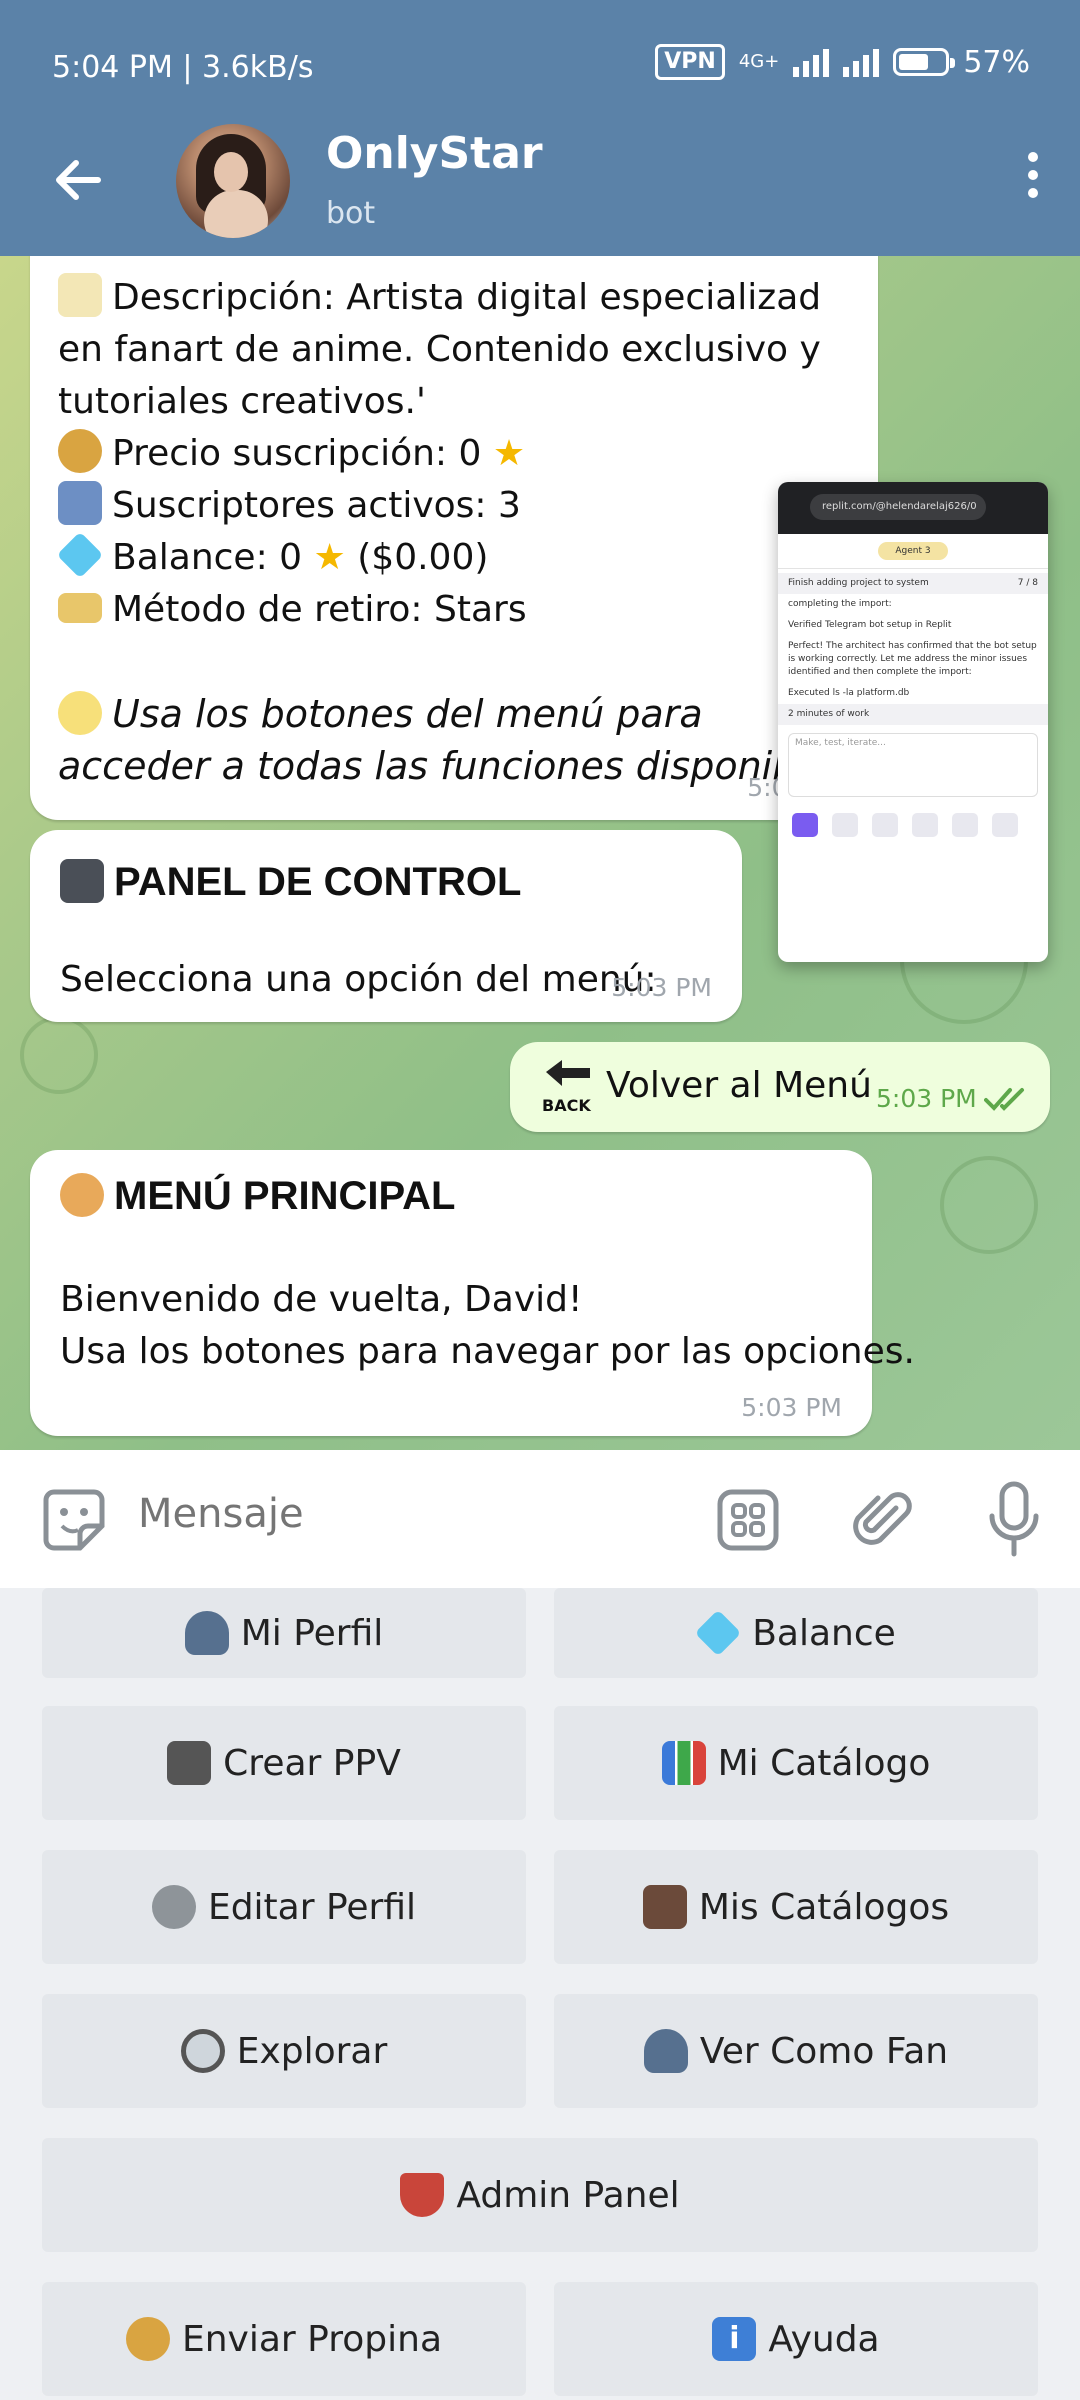  I want to click on money-bag-icon, so click(147, 2339).